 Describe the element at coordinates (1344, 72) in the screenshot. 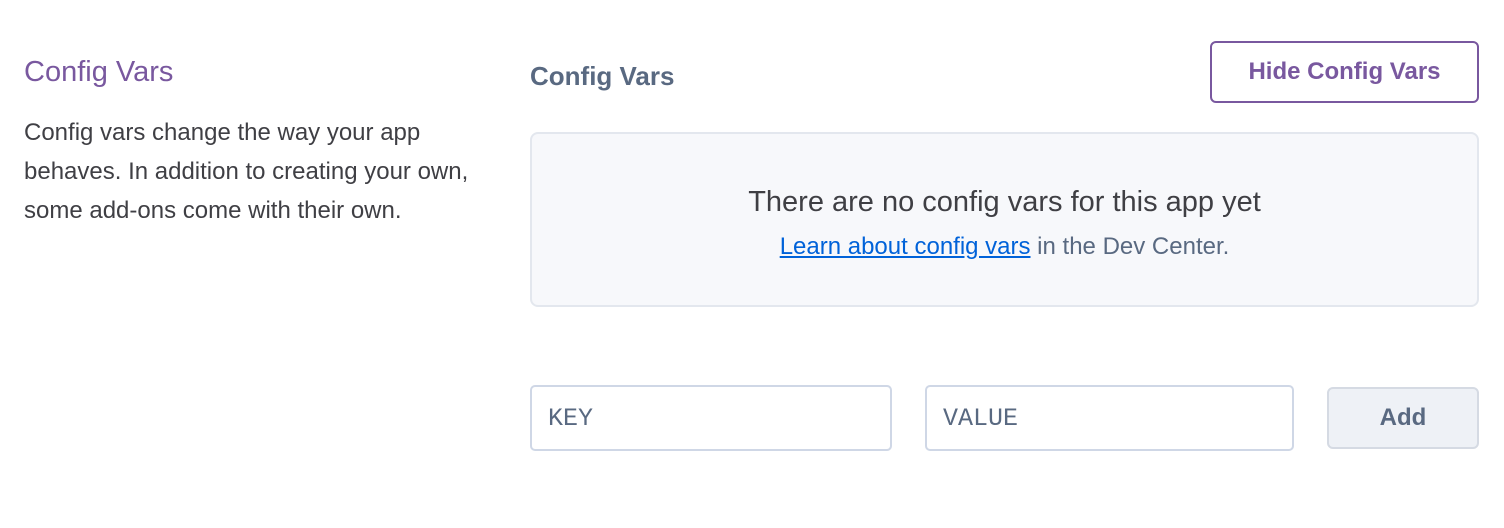

I see `hide-config-vars-button: Hide Config Vars` at that location.